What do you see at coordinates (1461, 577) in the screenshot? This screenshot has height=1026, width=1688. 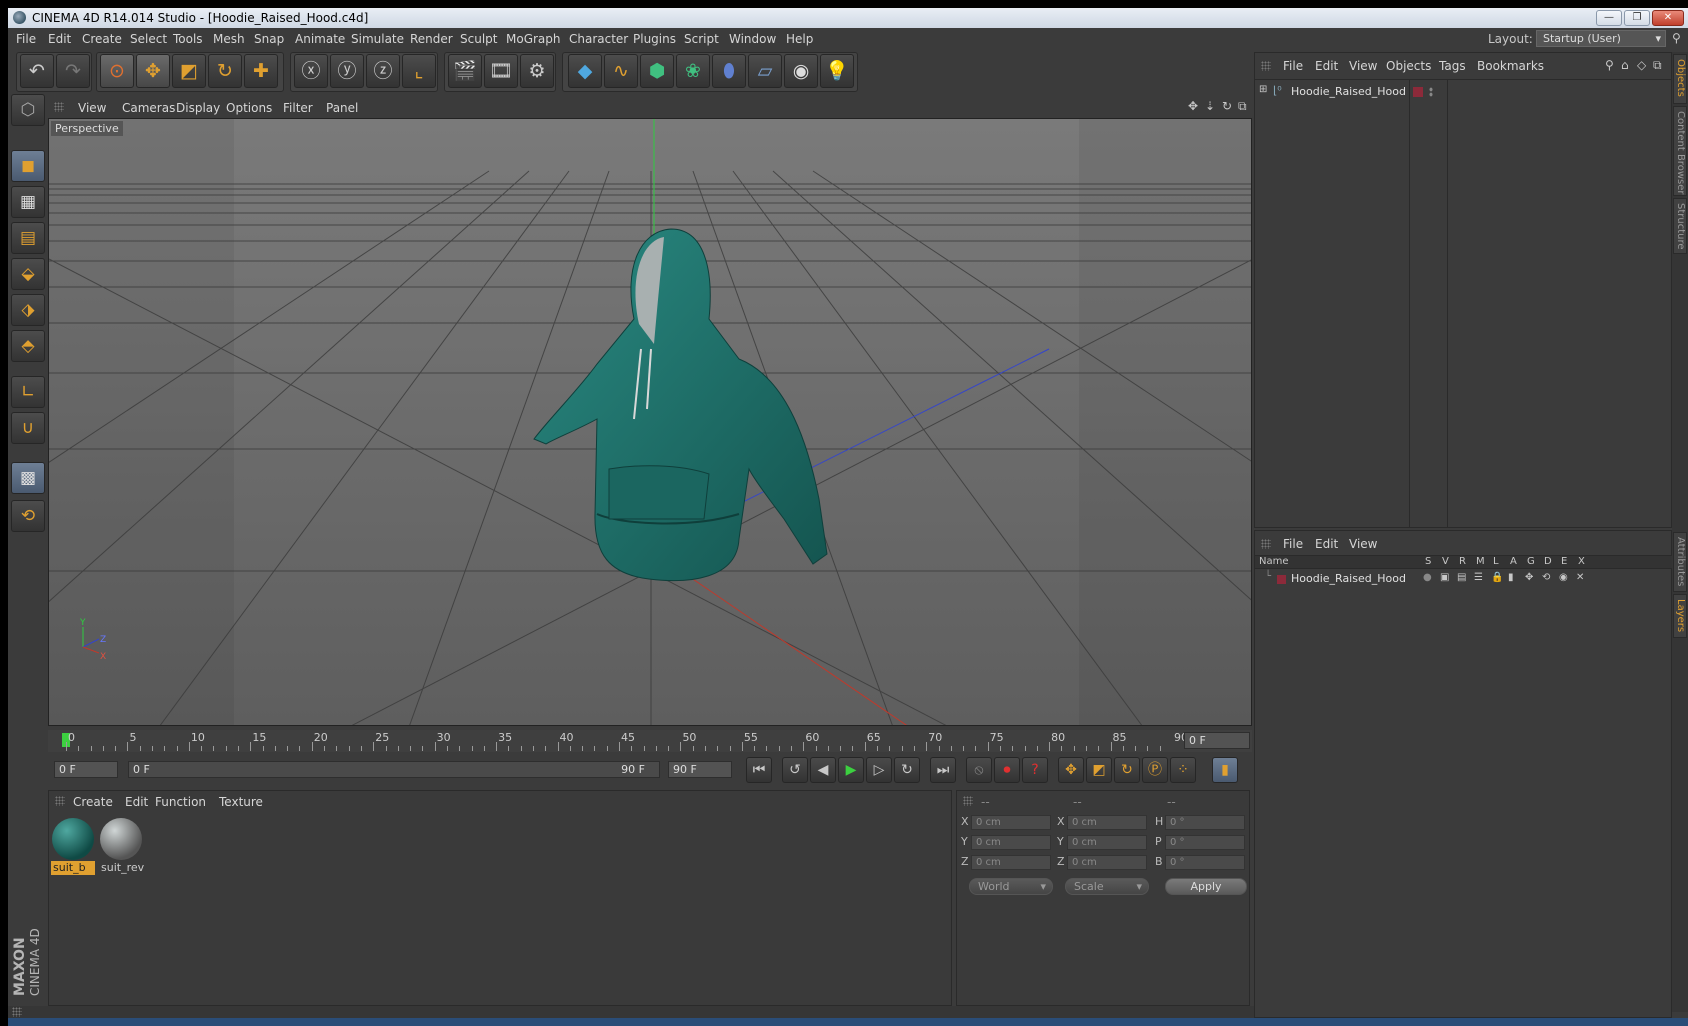 I see `render-visible-icon: ▤` at bounding box center [1461, 577].